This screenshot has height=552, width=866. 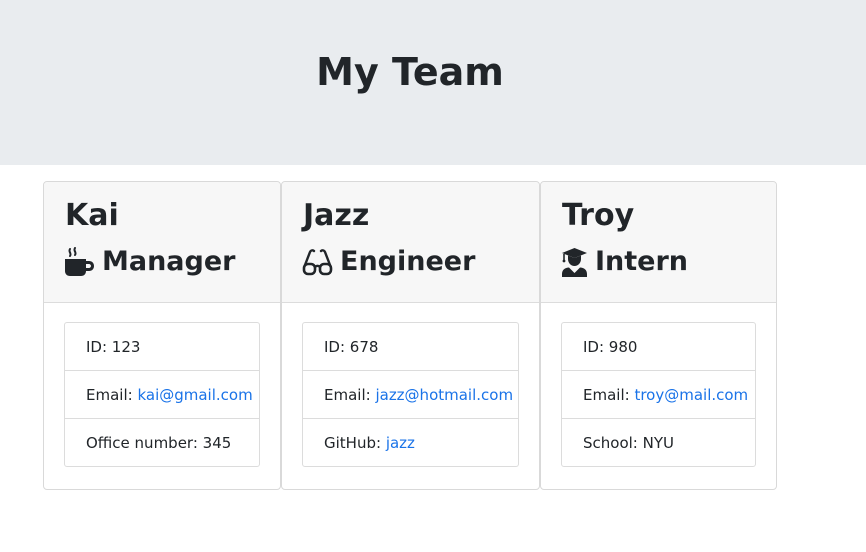 I want to click on github-label: GitHub:, so click(x=355, y=443).